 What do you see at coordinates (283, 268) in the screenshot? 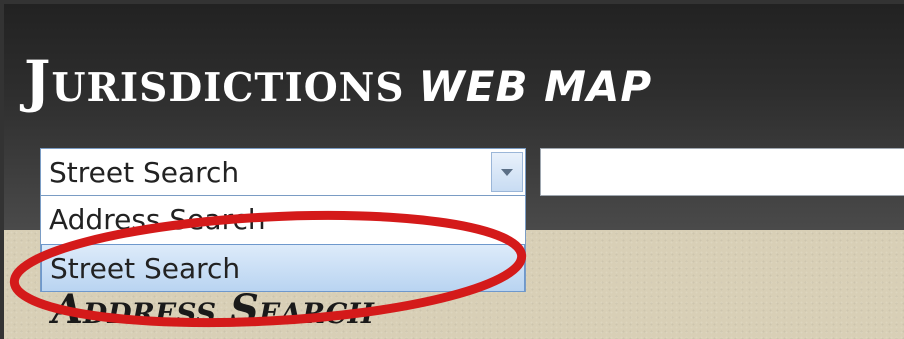
I see `option-street-search: Street Search` at bounding box center [283, 268].